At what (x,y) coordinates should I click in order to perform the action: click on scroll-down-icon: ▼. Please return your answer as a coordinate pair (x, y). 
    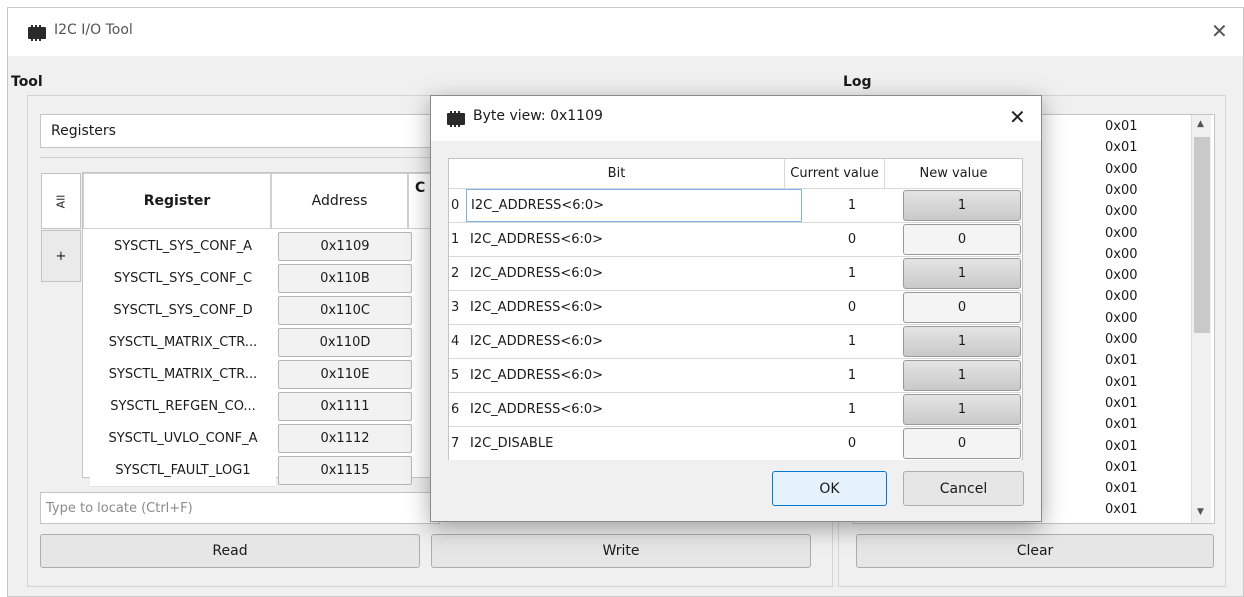
    Looking at the image, I should click on (1200, 512).